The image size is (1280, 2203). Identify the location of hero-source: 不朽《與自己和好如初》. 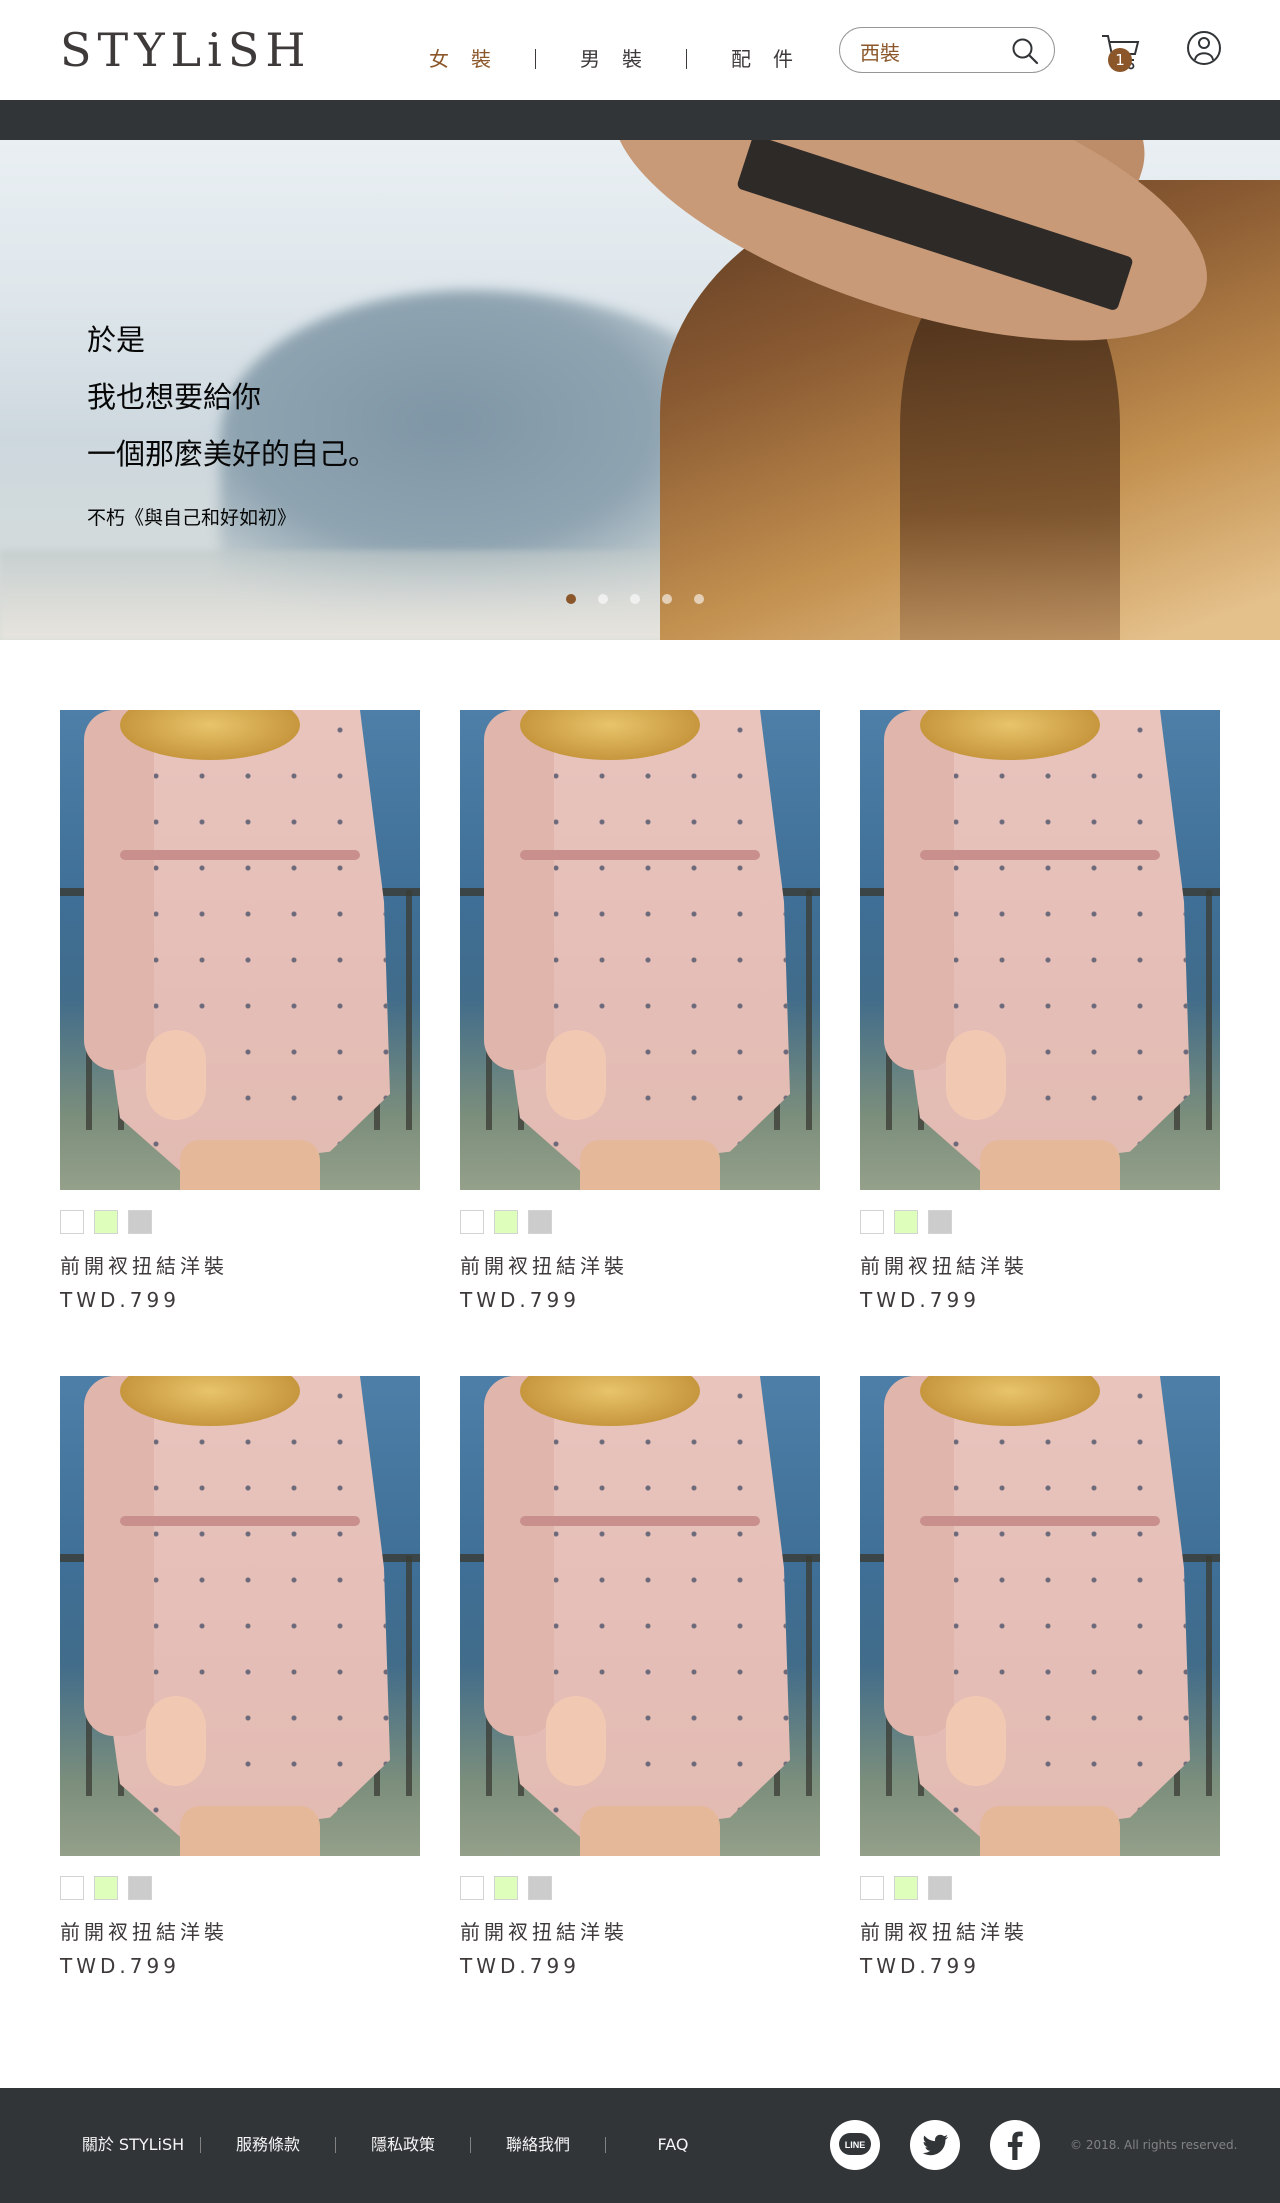
(192, 518).